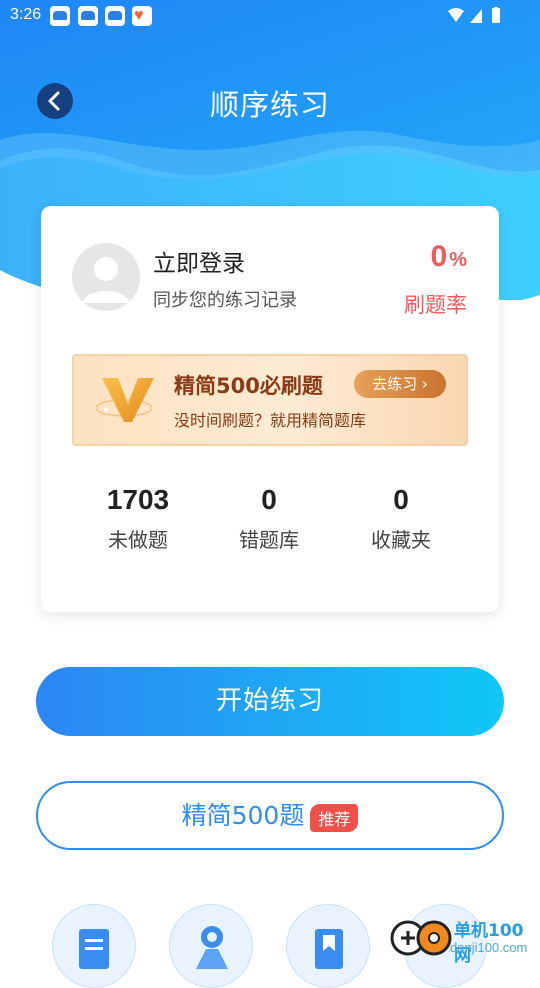 The height and width of the screenshot is (988, 540). I want to click on stat-favorites: 0 收藏夹, so click(401, 518).